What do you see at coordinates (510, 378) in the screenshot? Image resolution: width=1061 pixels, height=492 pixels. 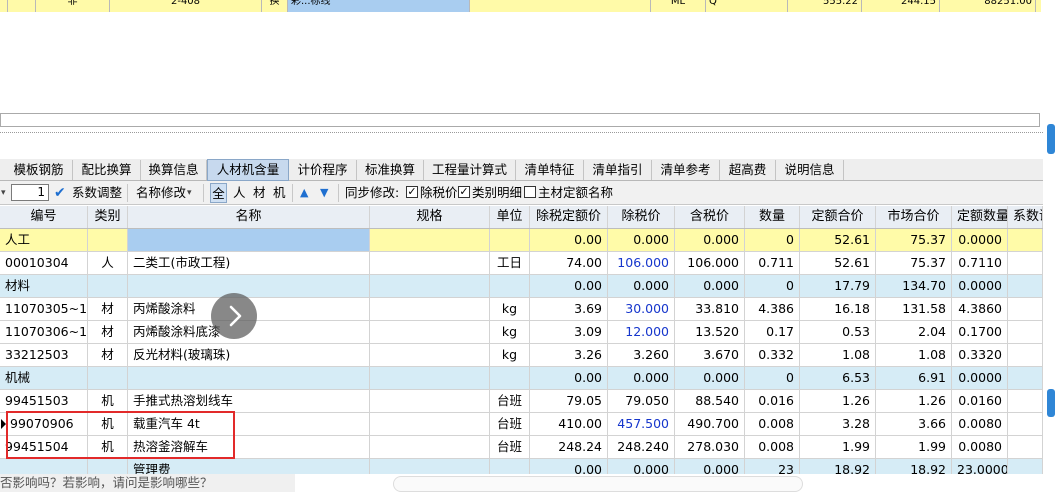 I see `table-cell-unit` at bounding box center [510, 378].